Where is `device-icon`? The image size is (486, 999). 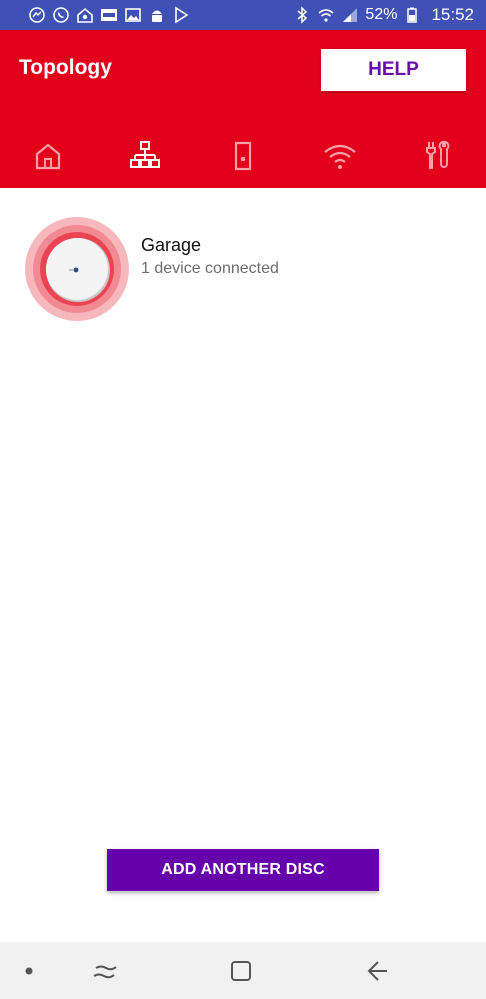 device-icon is located at coordinates (243, 156).